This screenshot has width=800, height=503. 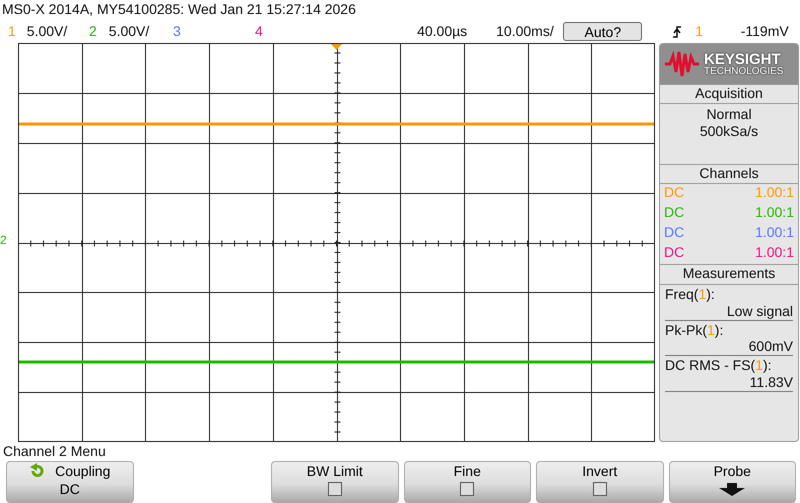 I want to click on panel-title: Measurements, so click(x=729, y=273).